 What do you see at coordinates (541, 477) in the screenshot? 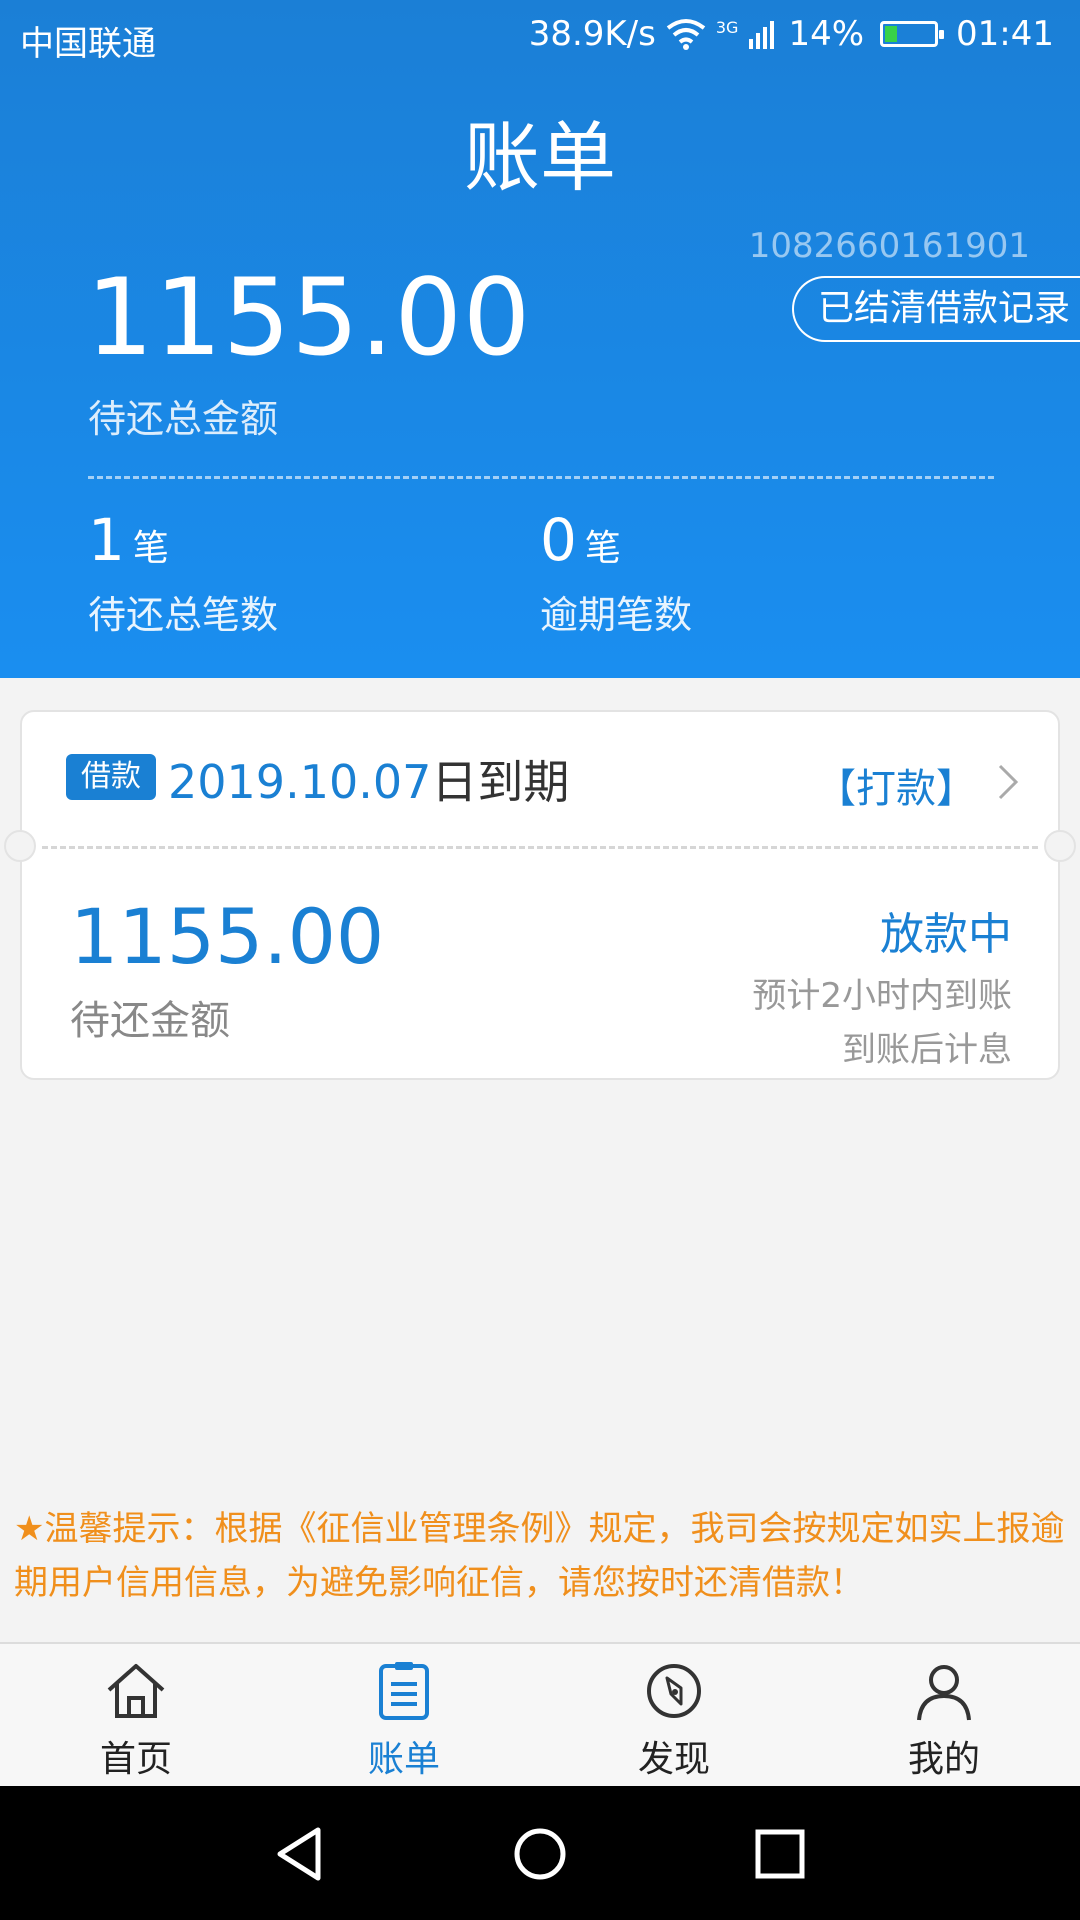
I see `divider` at bounding box center [541, 477].